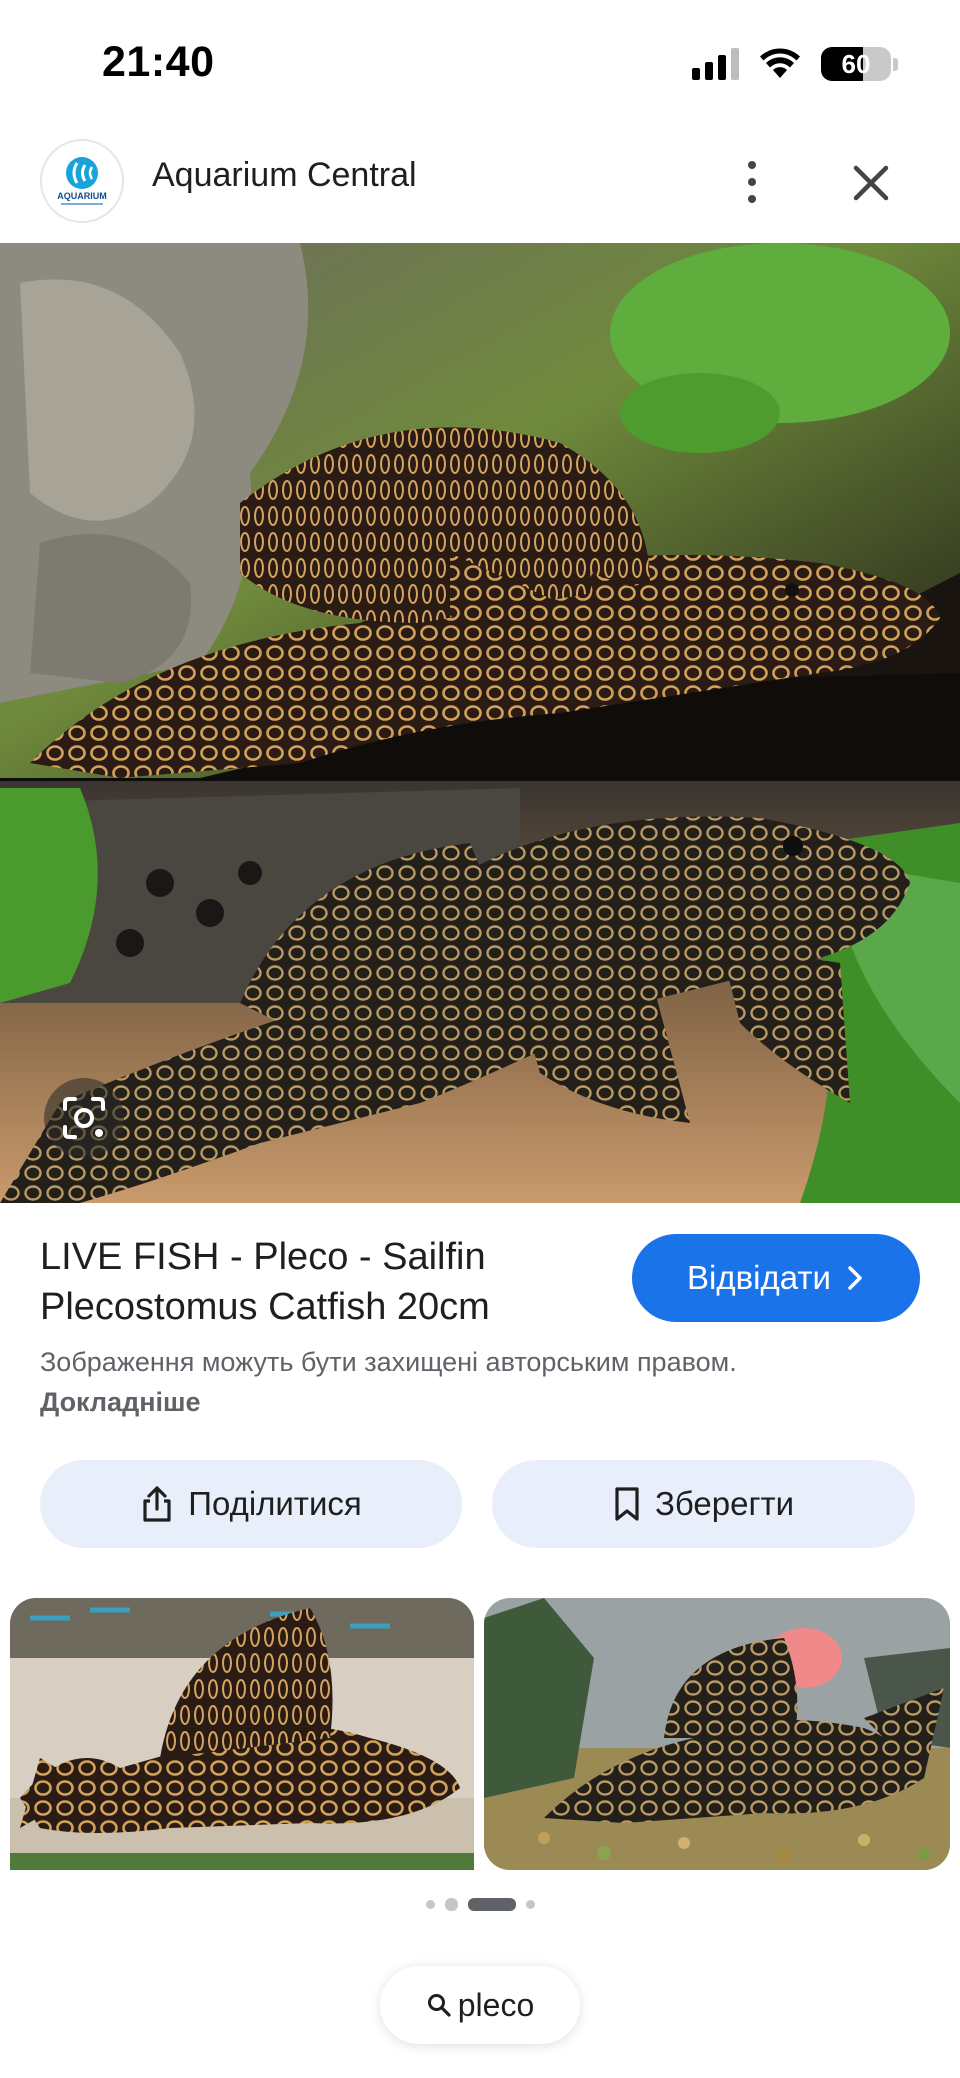  Describe the element at coordinates (752, 182) in the screenshot. I see `more-options-button` at that location.